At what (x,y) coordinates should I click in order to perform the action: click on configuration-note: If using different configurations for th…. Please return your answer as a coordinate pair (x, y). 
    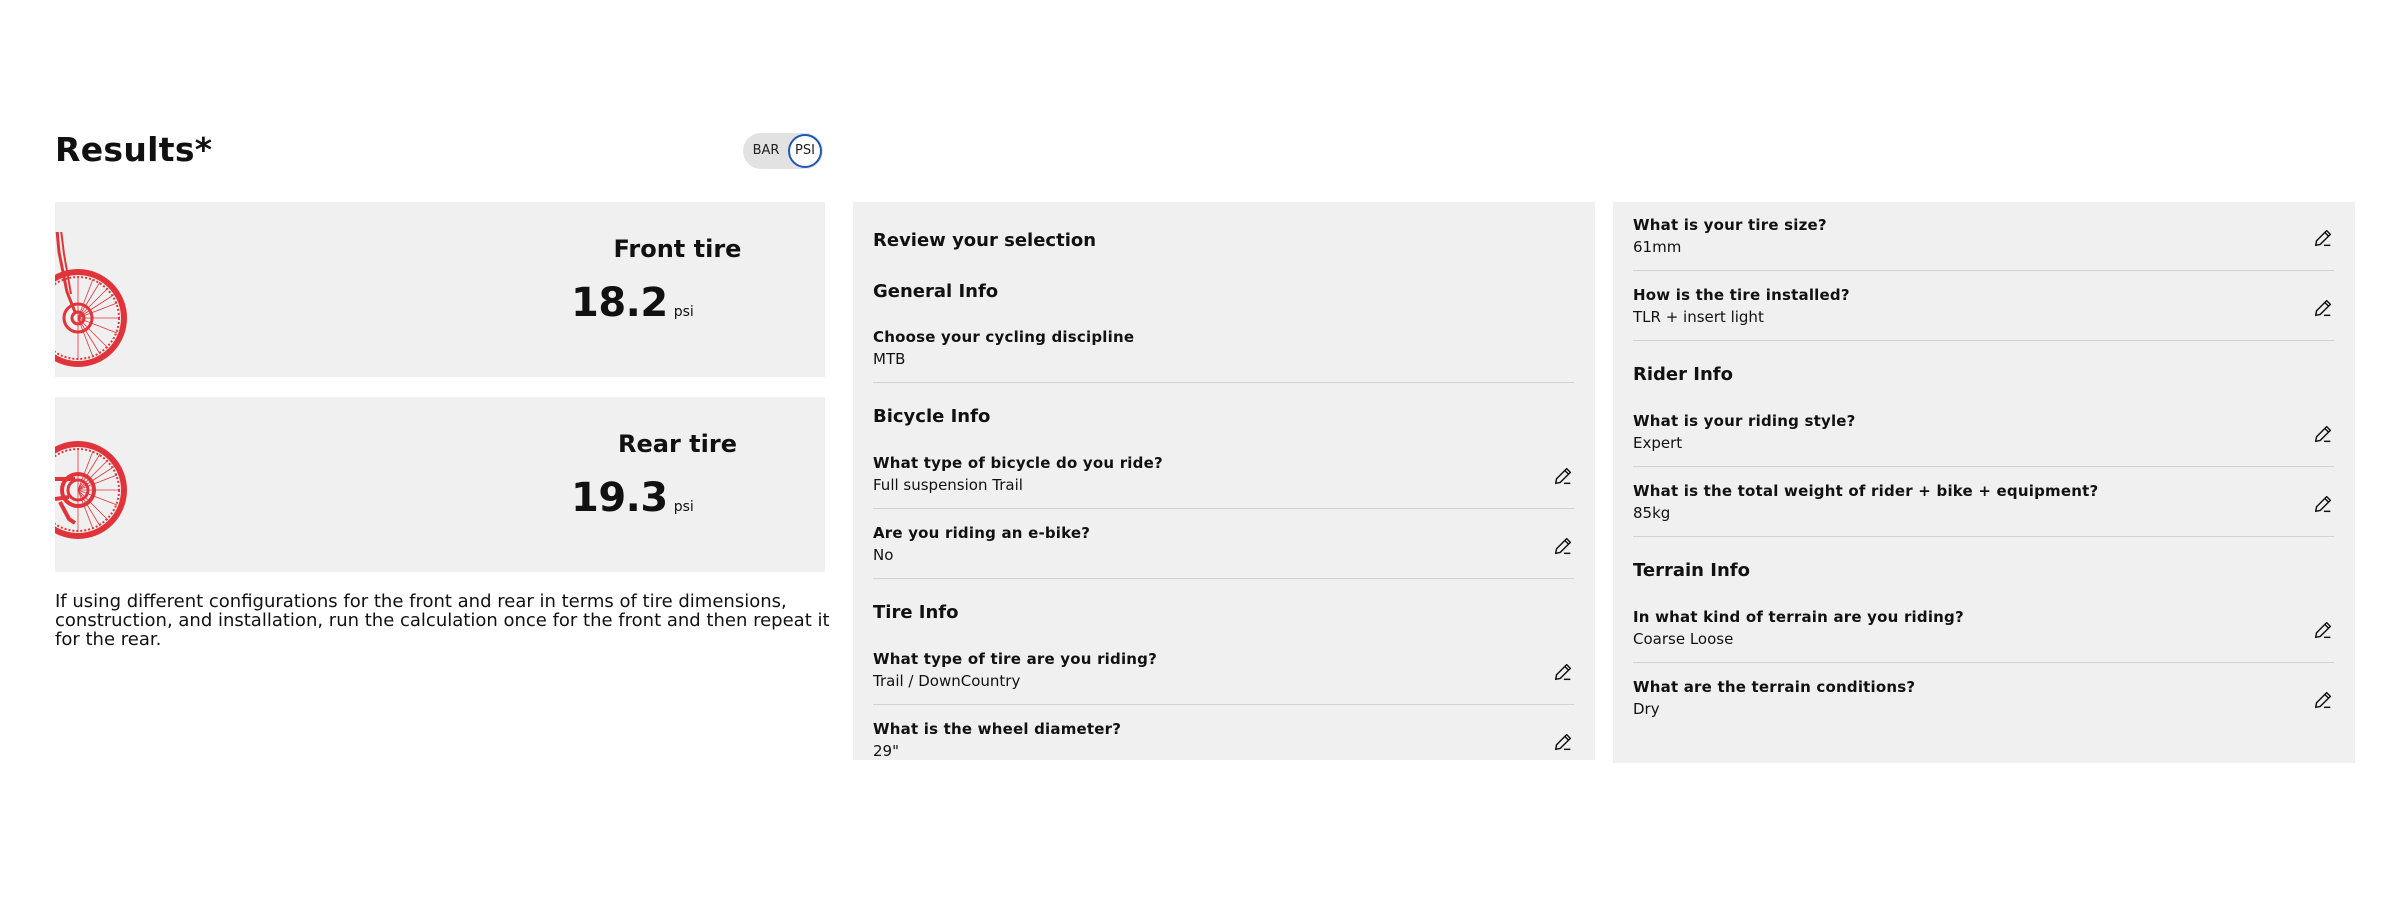
    Looking at the image, I should click on (442, 620).